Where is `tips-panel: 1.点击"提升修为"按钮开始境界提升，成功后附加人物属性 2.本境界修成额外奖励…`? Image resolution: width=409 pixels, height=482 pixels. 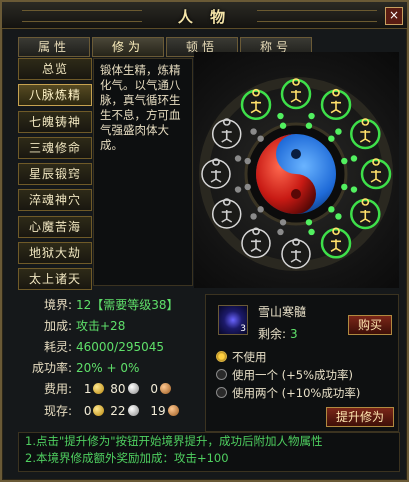 tips-panel: 1.点击"提升修为"按钮开始境界提升，成功后附加人物属性 2.本境界修成额外奖励… is located at coordinates (209, 452).